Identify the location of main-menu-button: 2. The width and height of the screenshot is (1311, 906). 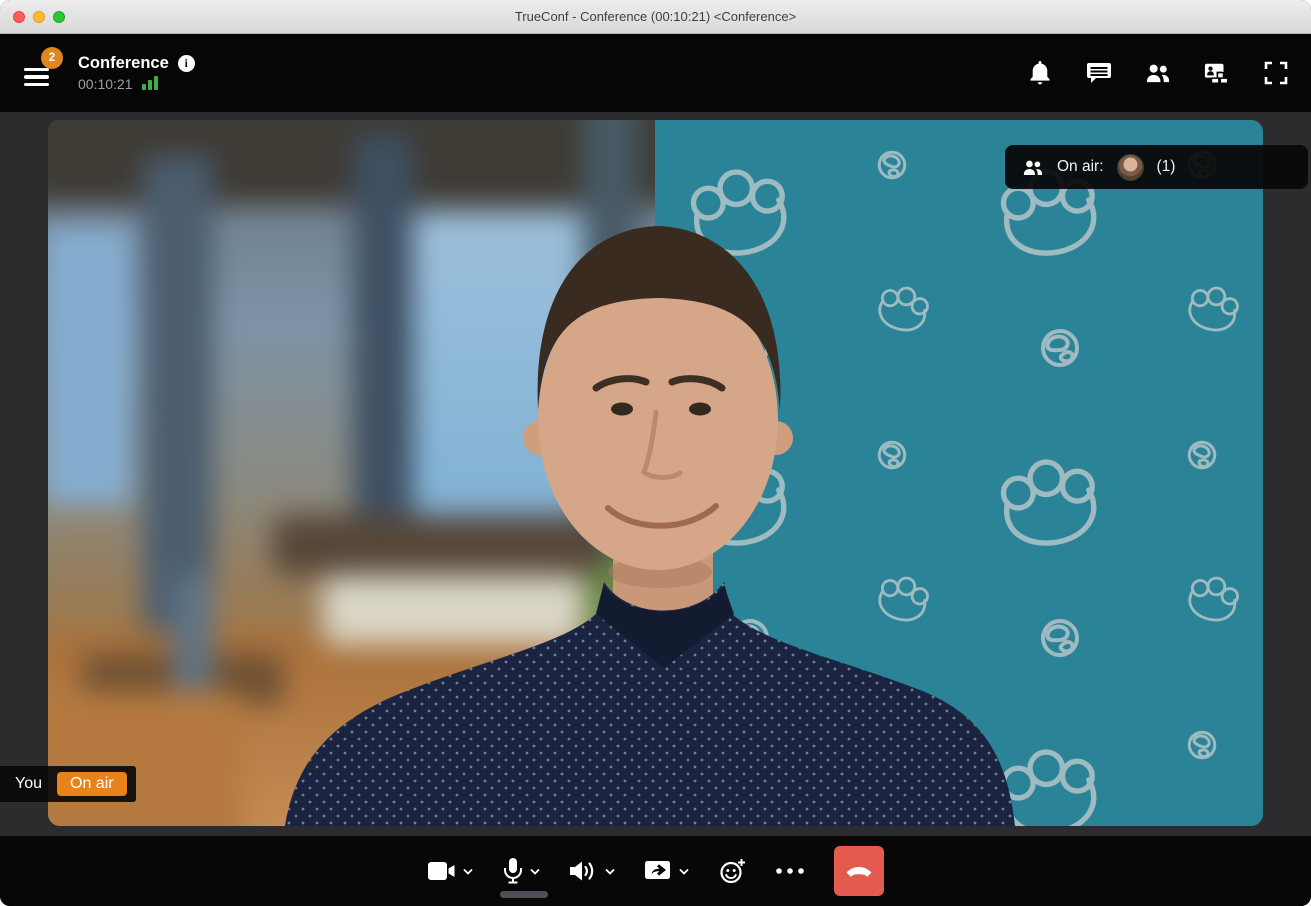
(43, 66).